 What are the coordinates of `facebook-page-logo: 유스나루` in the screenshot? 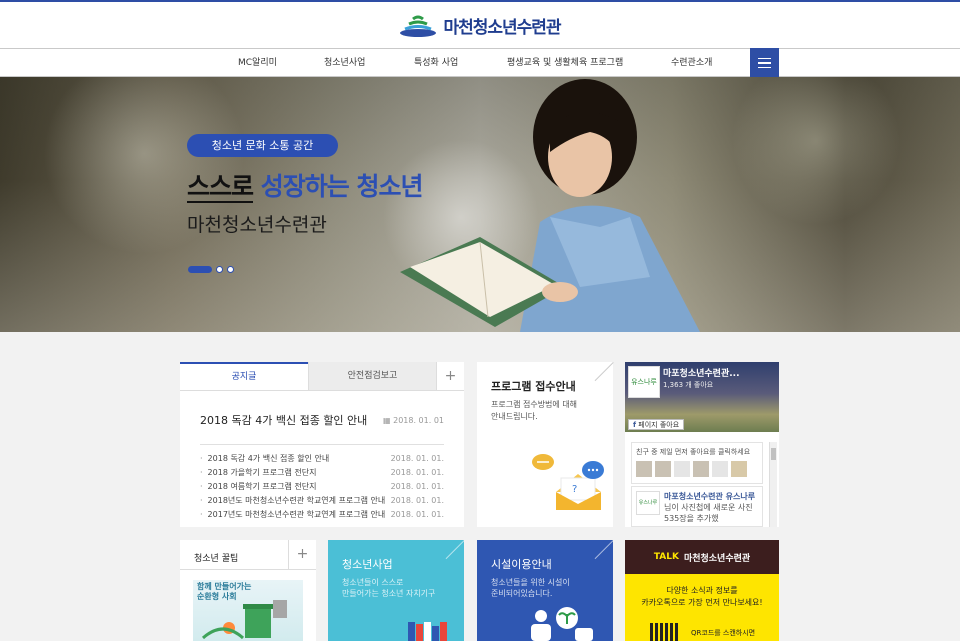 It's located at (644, 382).